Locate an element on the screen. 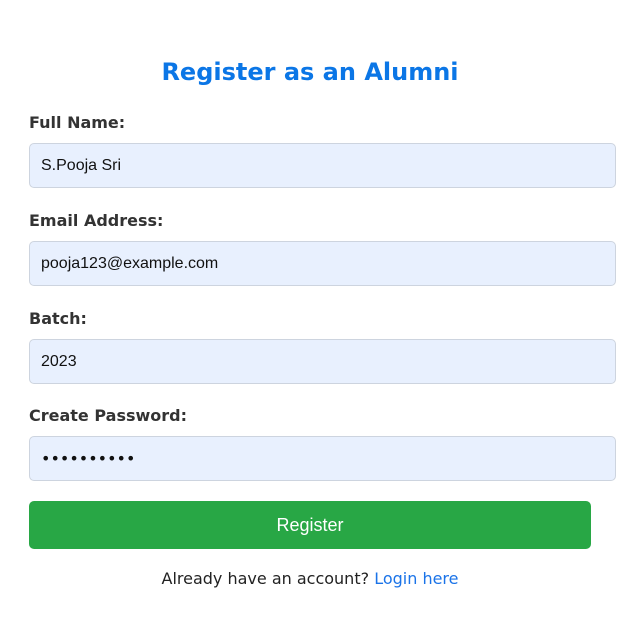 The image size is (623, 617). batch-input is located at coordinates (322, 361).